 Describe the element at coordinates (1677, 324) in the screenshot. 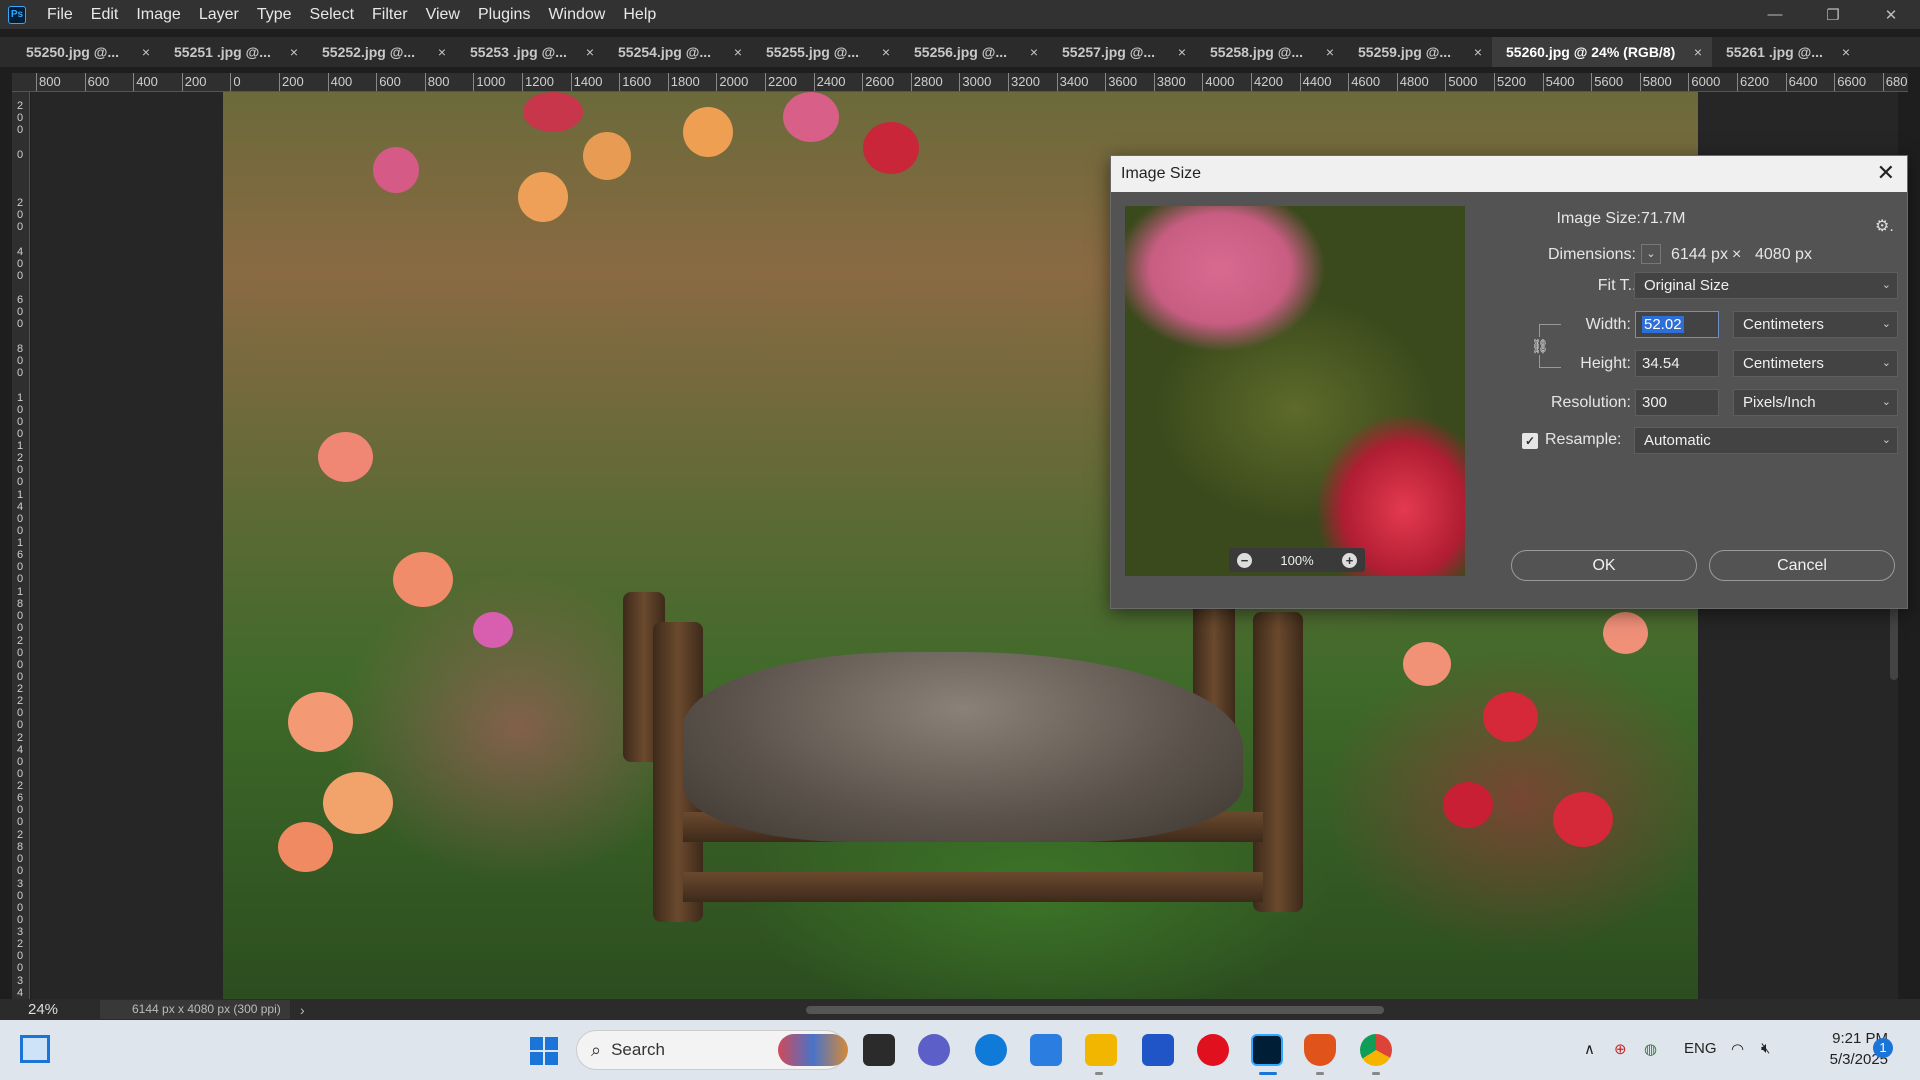

I see `width-field: 52.02` at that location.